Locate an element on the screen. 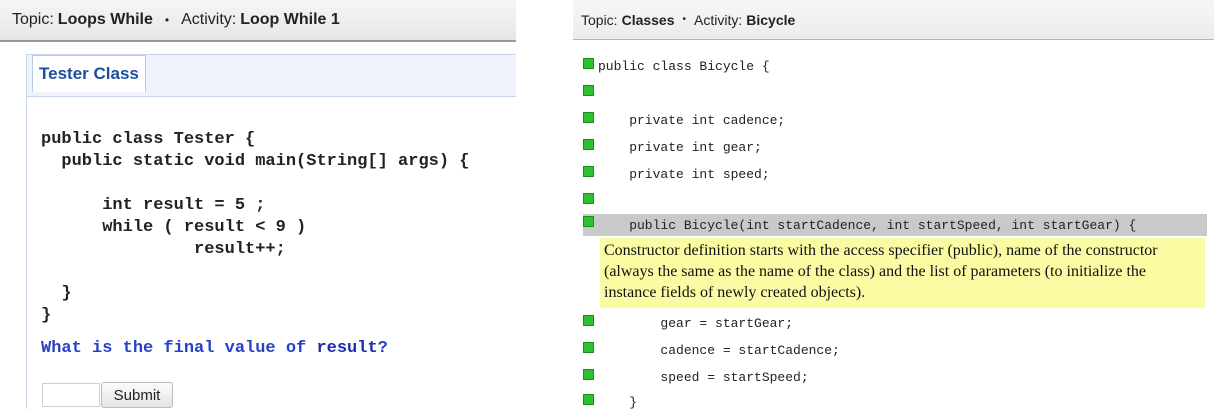 The width and height of the screenshot is (1214, 415). activity-value: Loop While 1 is located at coordinates (290, 19).